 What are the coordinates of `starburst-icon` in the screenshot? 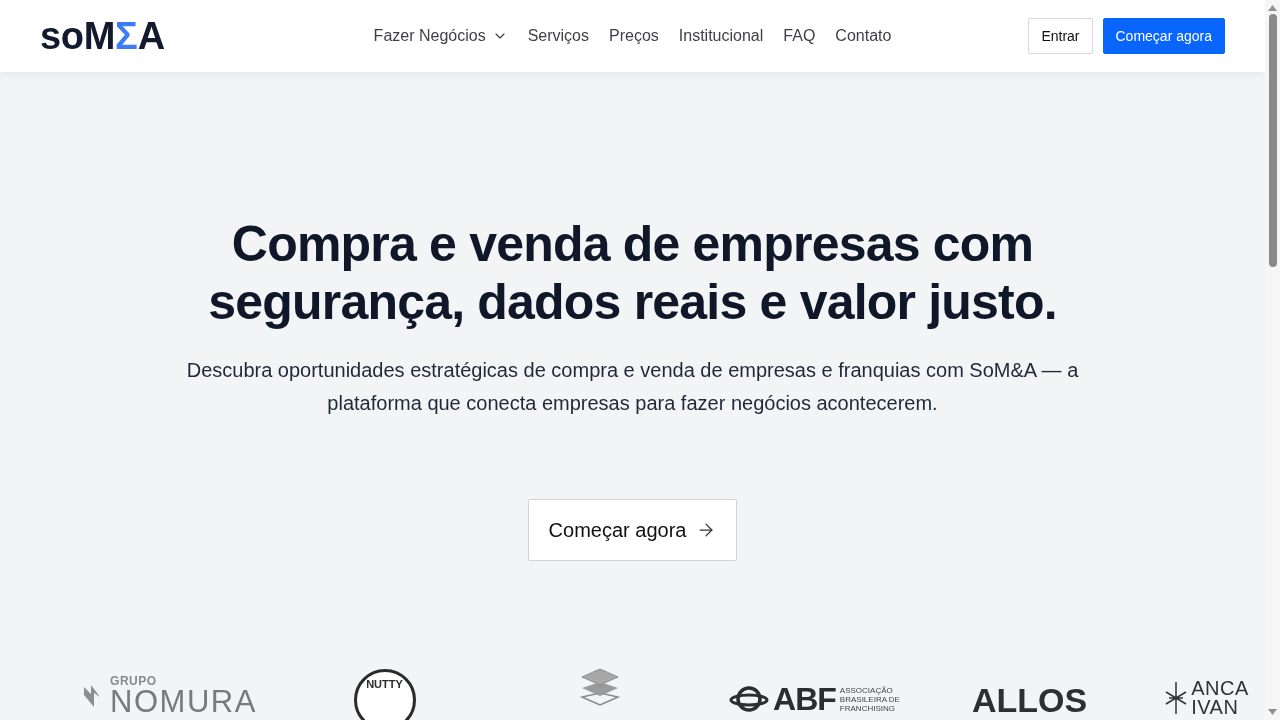 It's located at (1176, 698).